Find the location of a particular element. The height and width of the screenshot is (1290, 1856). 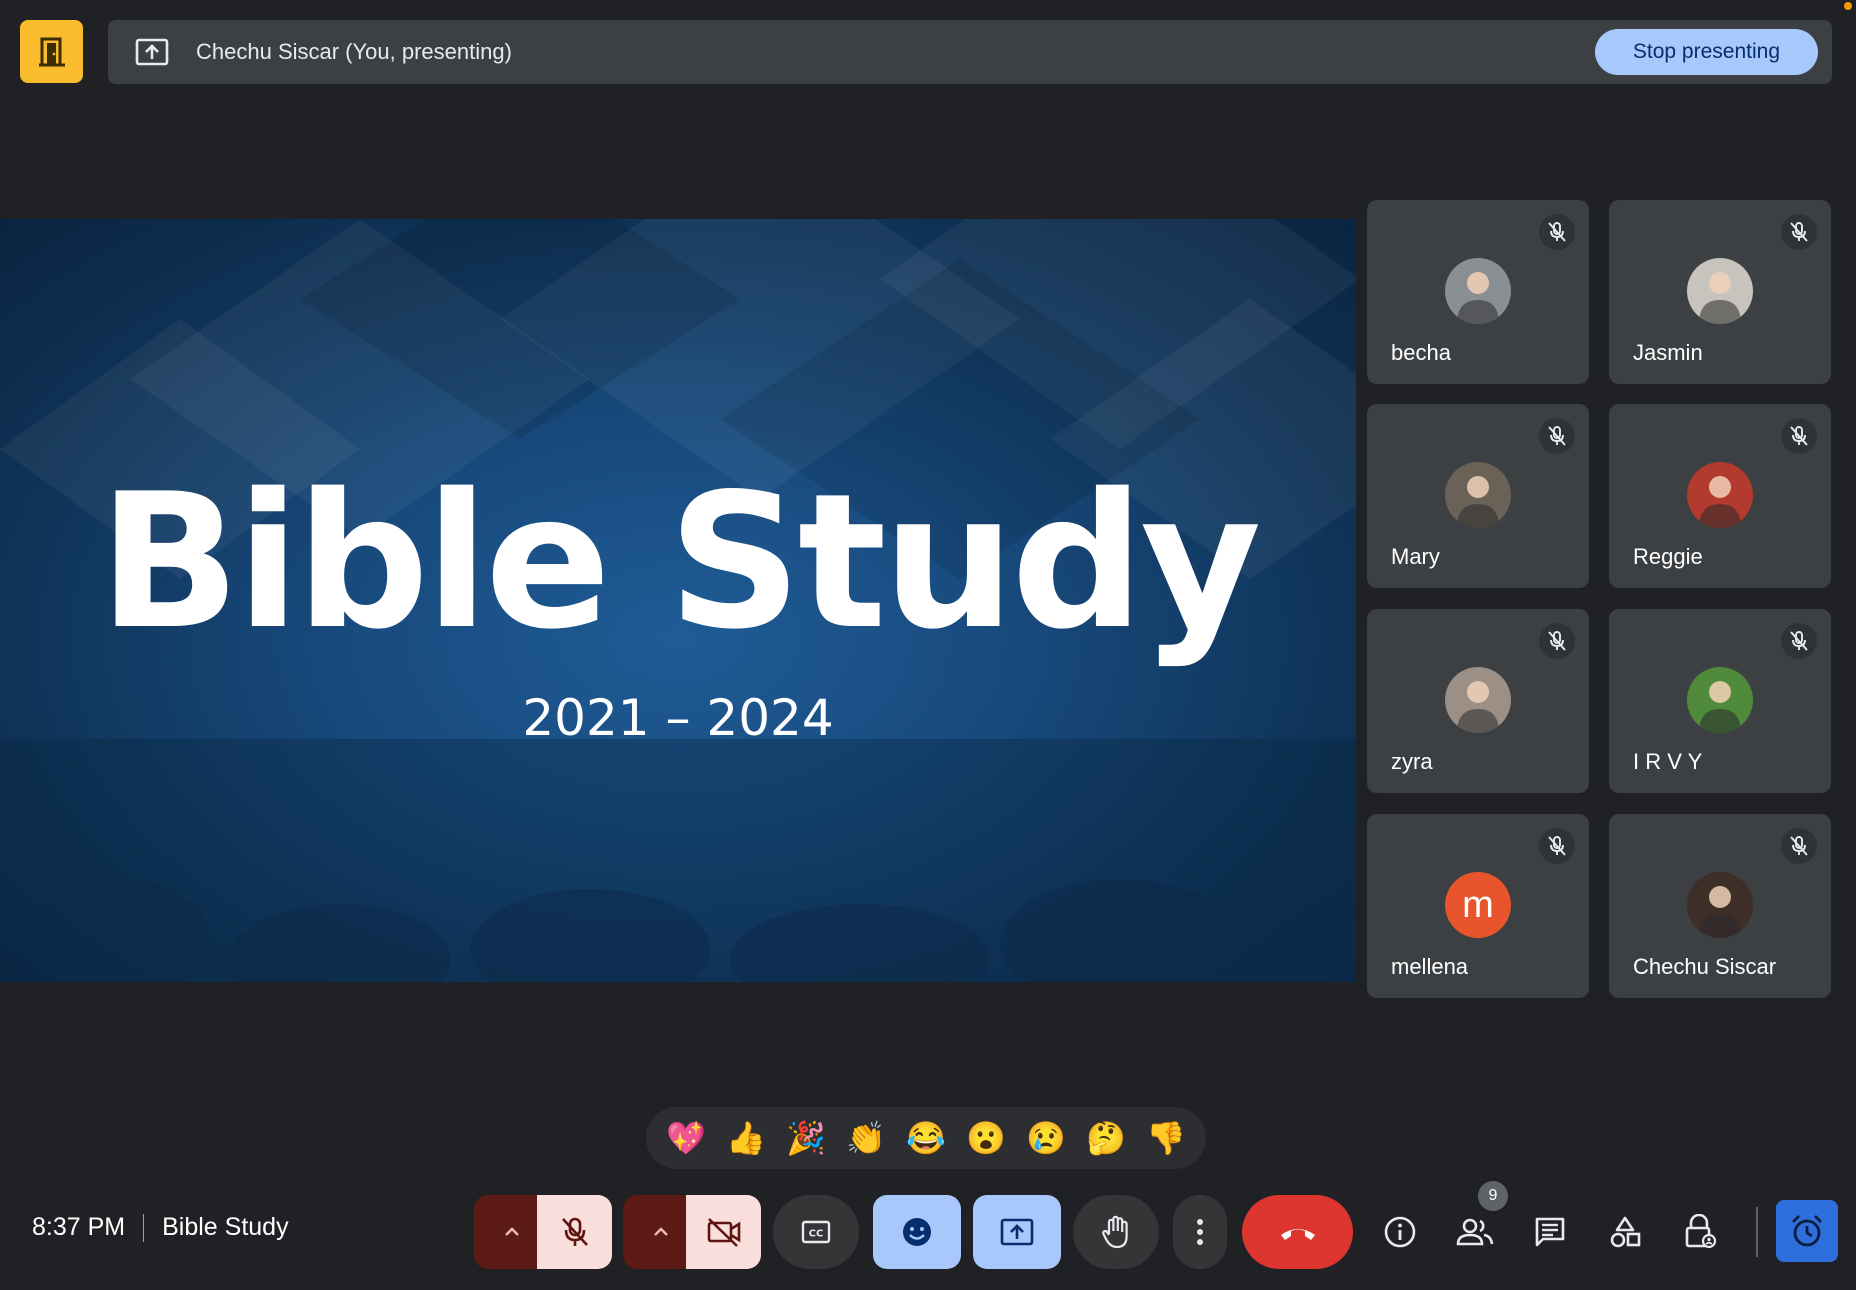

participant-name: Mary is located at coordinates (1415, 556).